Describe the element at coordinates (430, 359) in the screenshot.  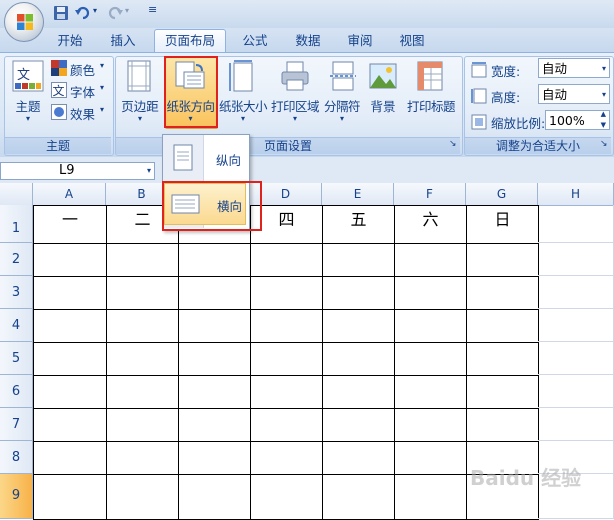
I see `cell-f5` at that location.